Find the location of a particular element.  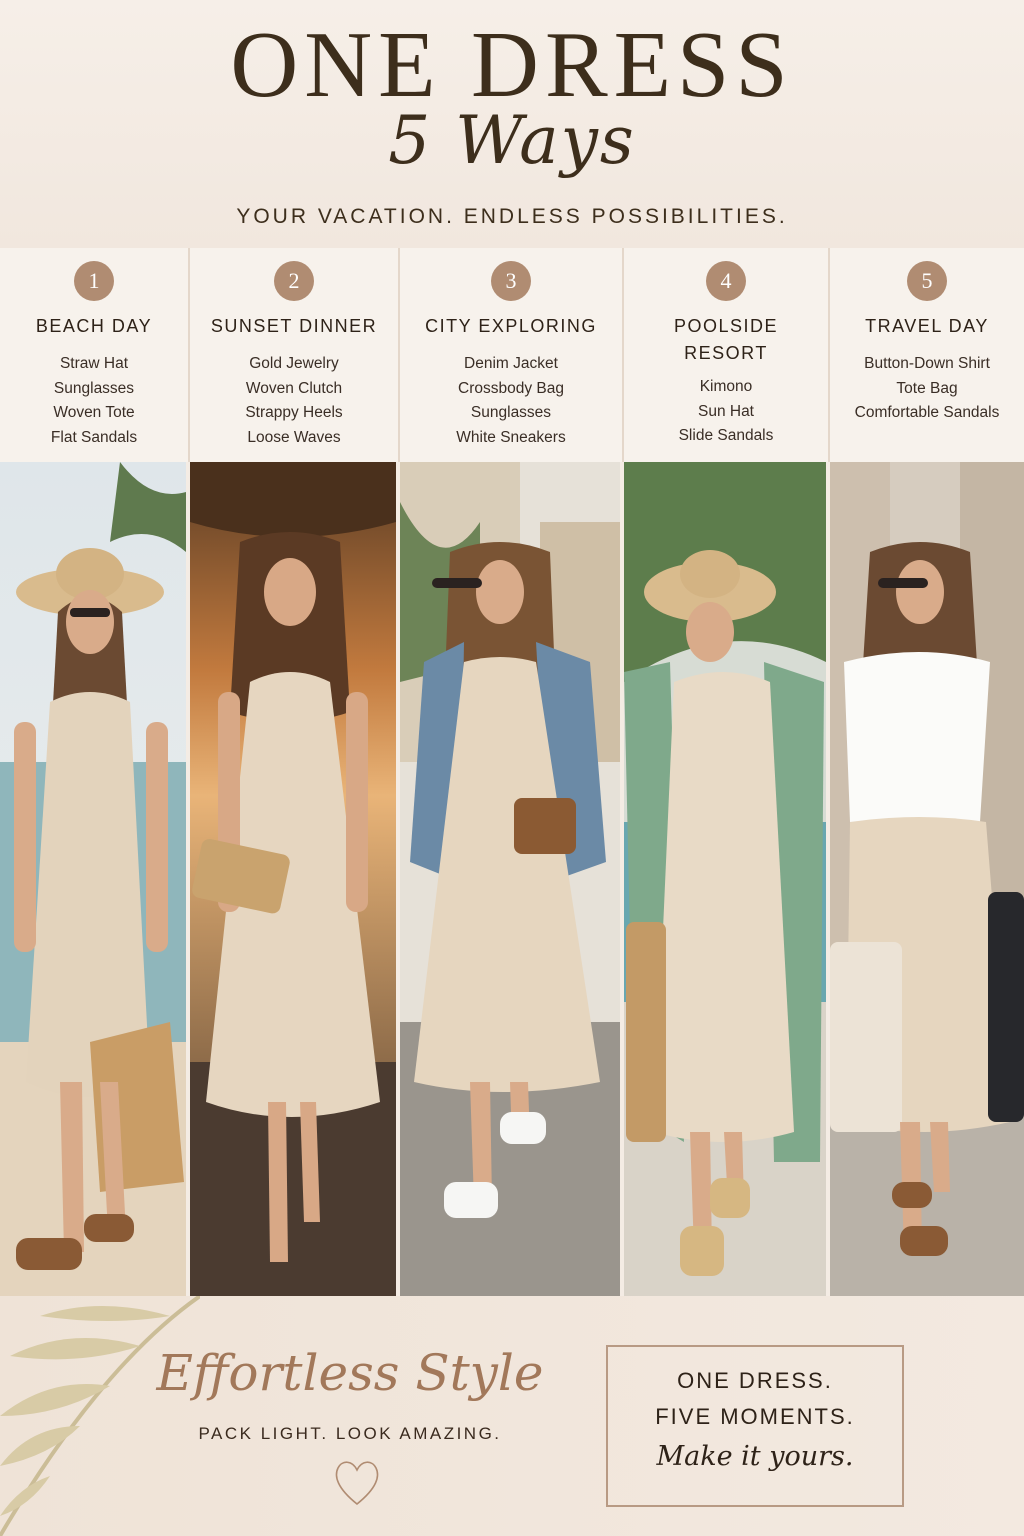

look-title: BEACH DAY is located at coordinates (94, 326).